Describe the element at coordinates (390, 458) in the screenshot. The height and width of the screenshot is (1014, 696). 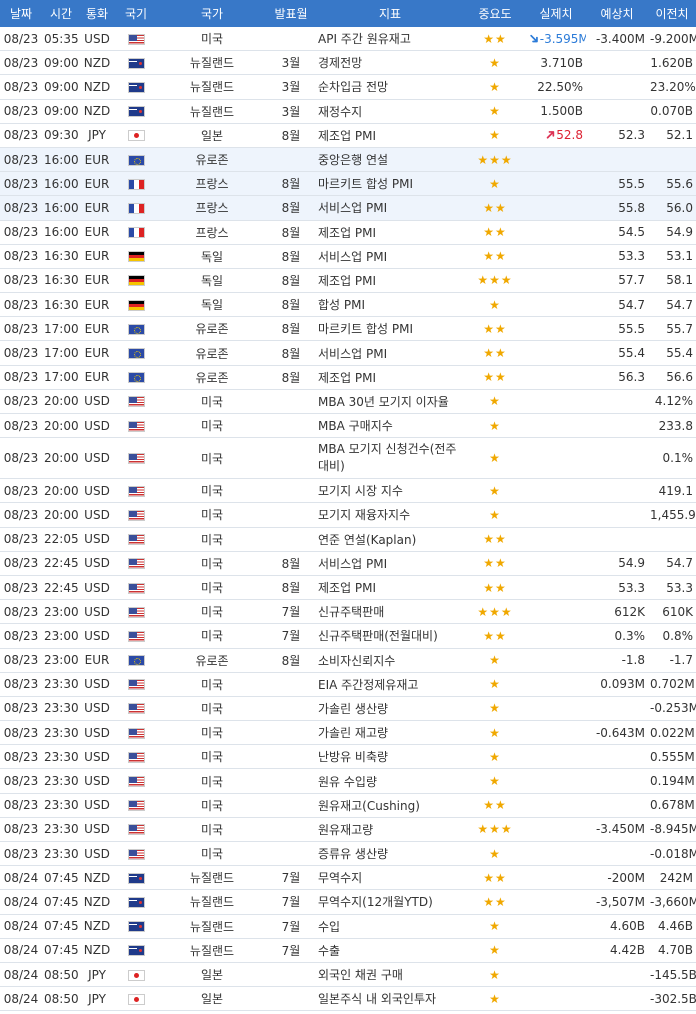
I see `indicator-cell: MBA 모기지 신청건수(전주대비)` at that location.